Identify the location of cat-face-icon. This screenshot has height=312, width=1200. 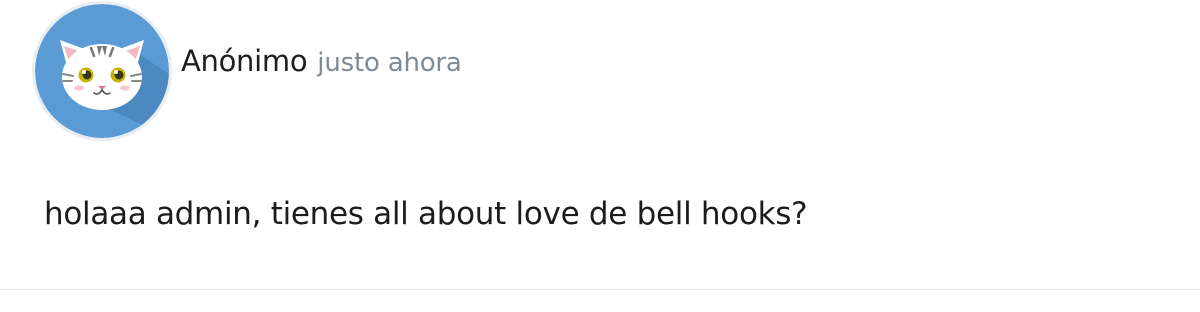
(102, 71).